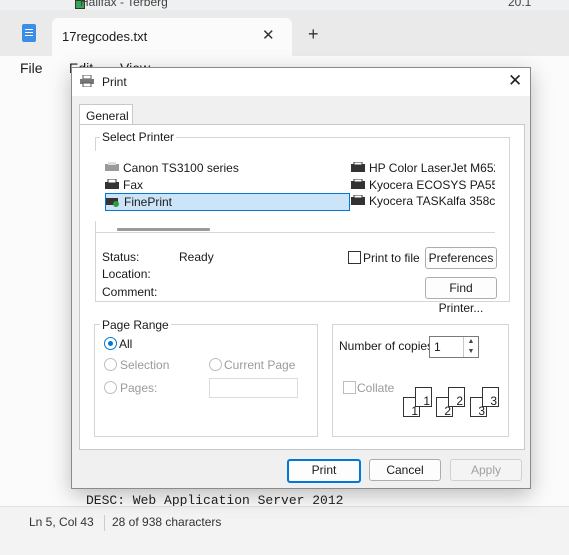 This screenshot has width=569, height=555. I want to click on printer-item: Kyocera ECOSYS PA5500x, so click(423, 185).